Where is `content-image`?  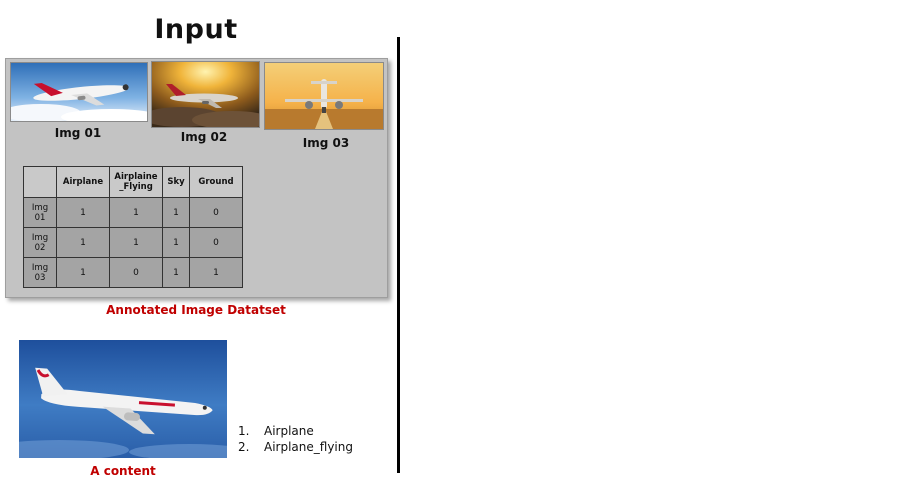
content-image is located at coordinates (123, 399).